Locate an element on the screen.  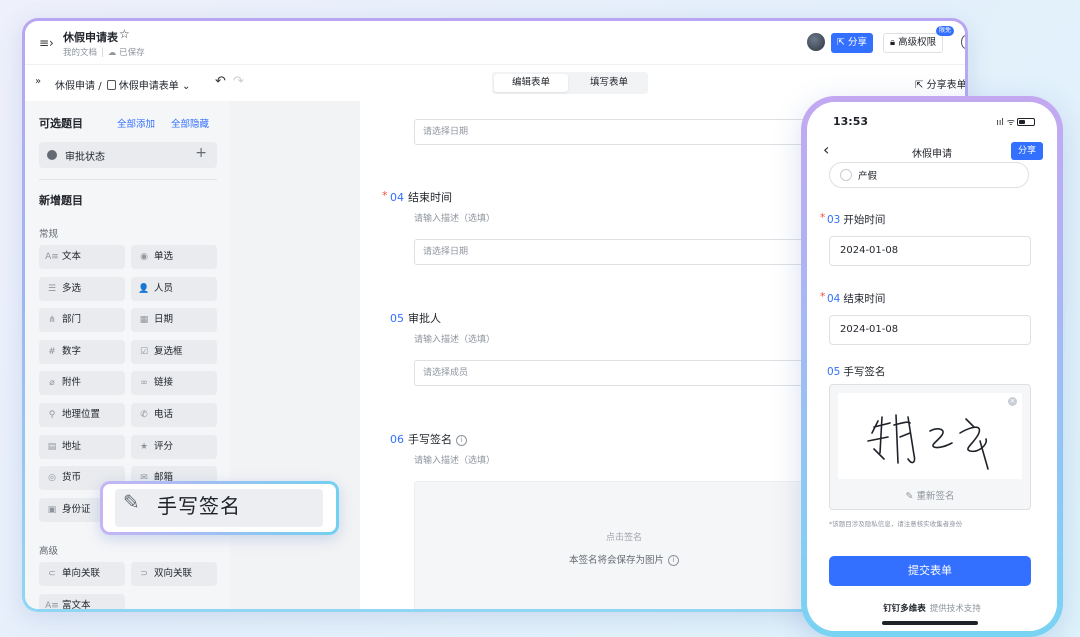
field-type-icon: 👤 is located at coordinates (144, 288).